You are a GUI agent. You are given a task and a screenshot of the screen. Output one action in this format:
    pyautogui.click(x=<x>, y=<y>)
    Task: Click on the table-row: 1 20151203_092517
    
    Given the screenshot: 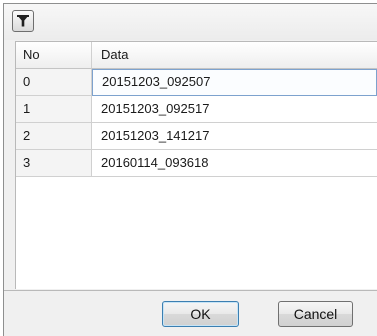 What is the action you would take?
    pyautogui.click(x=196, y=109)
    